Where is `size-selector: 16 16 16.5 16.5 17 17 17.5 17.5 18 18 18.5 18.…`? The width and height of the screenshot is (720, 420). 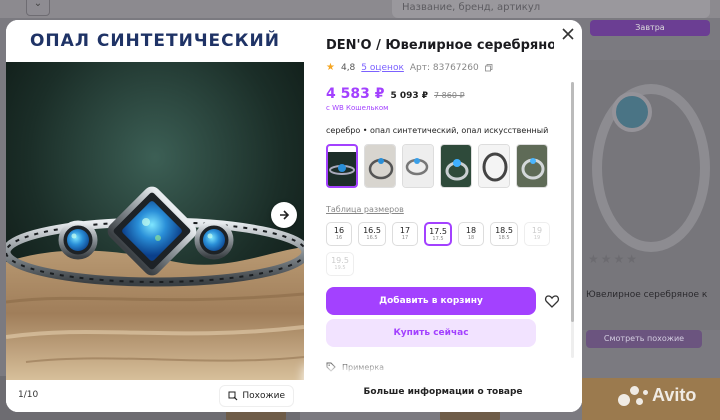
size-selector: 16 16 16.5 16.5 17 17 17.5 17.5 18 18 18.5 18.… is located at coordinates (446, 249).